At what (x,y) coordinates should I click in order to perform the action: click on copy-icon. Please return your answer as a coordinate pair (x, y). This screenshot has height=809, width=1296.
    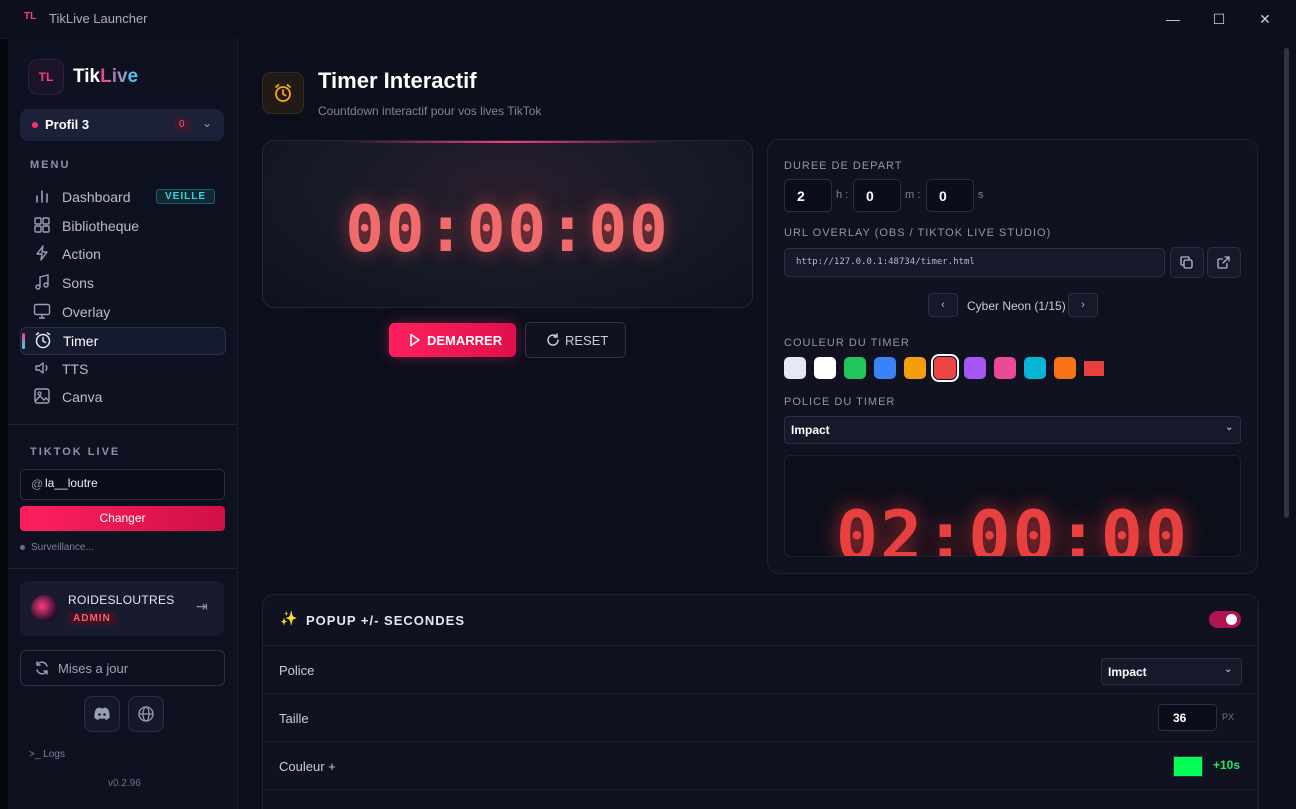
    Looking at the image, I should click on (1186, 262).